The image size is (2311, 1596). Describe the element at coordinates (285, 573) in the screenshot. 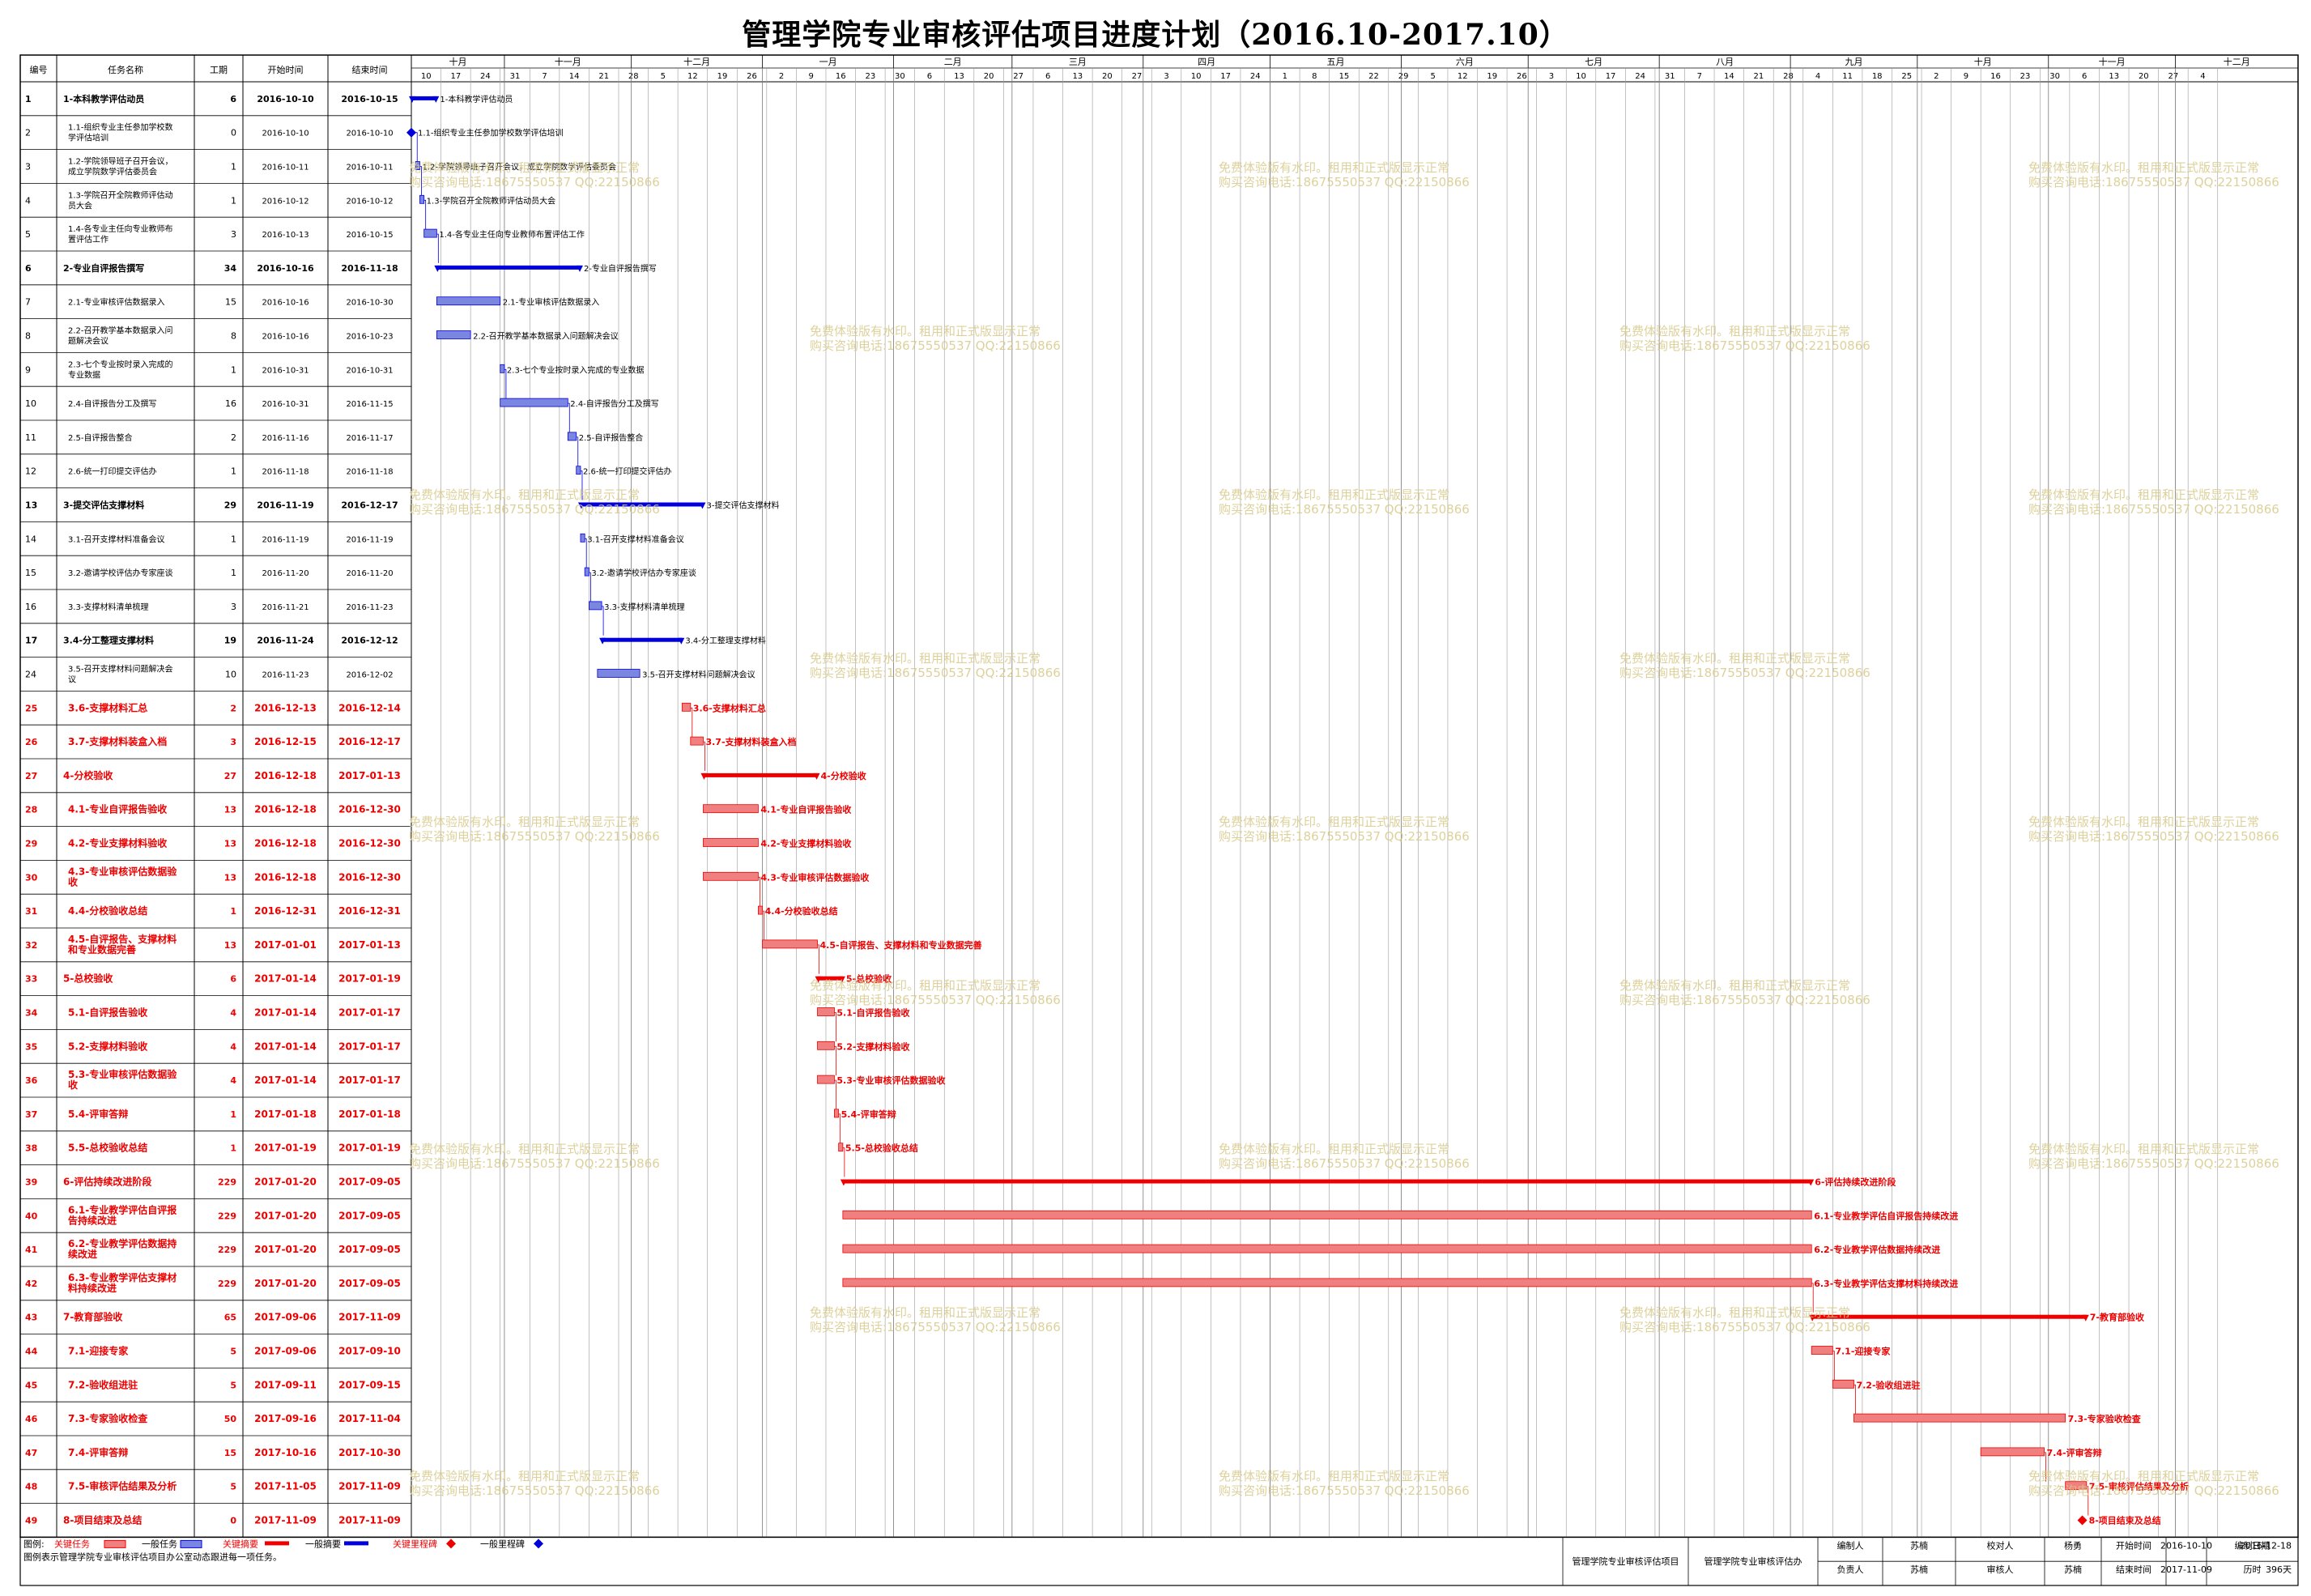

I see `task-start: 2016-11-20` at that location.